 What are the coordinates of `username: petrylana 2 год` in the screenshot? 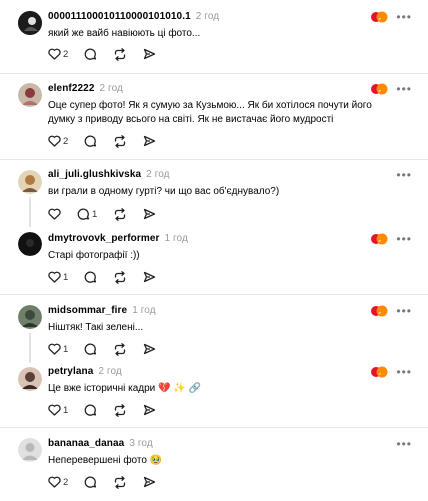 It's located at (85, 371).